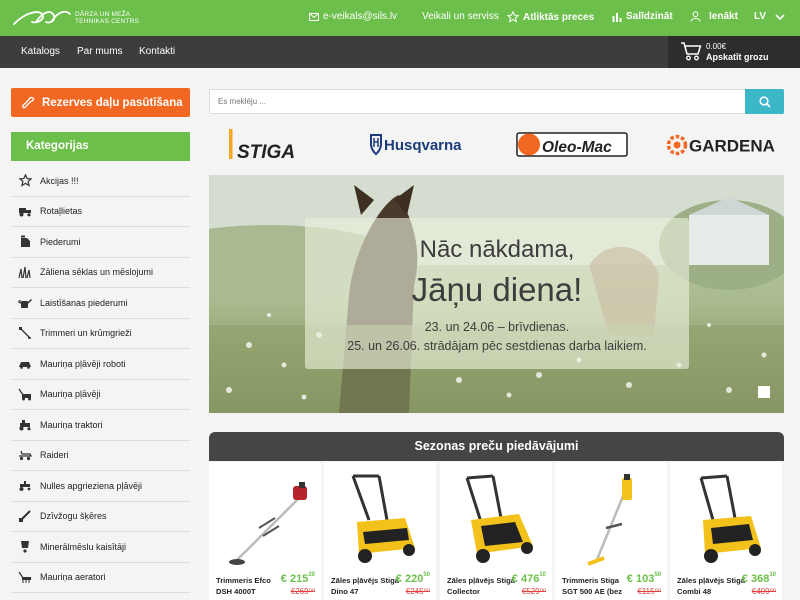 The width and height of the screenshot is (800, 600). I want to click on category-label: Laistīšanas piederumi, so click(84, 302).